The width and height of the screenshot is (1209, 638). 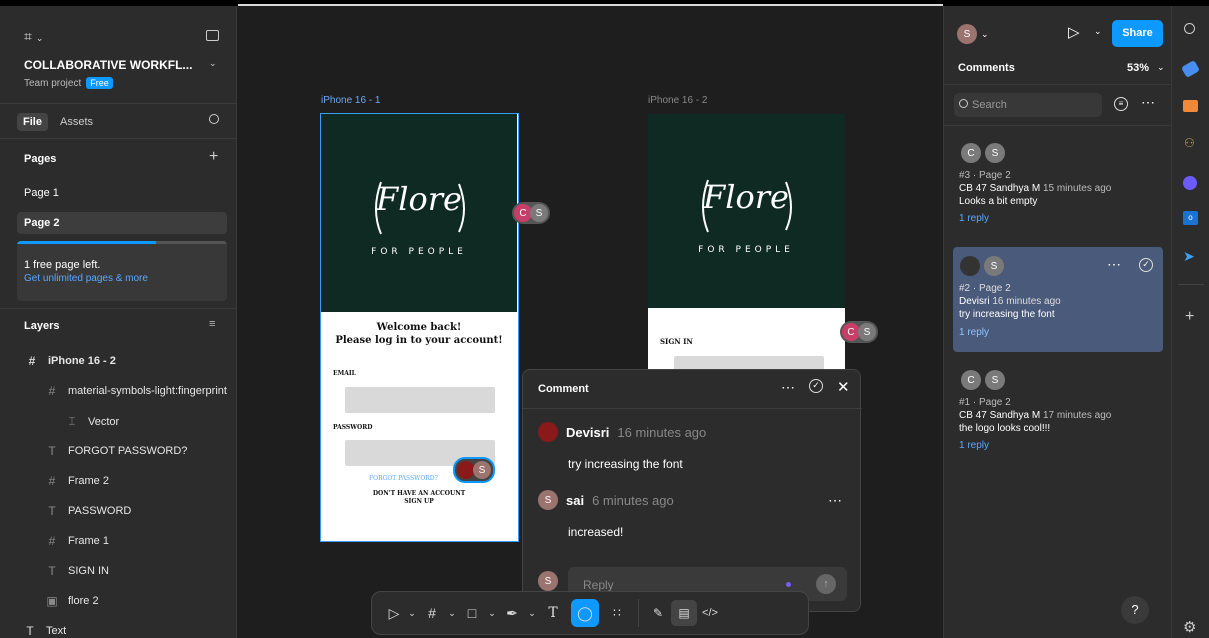 I want to click on move-tool-icon: ▷, so click(x=394, y=613).